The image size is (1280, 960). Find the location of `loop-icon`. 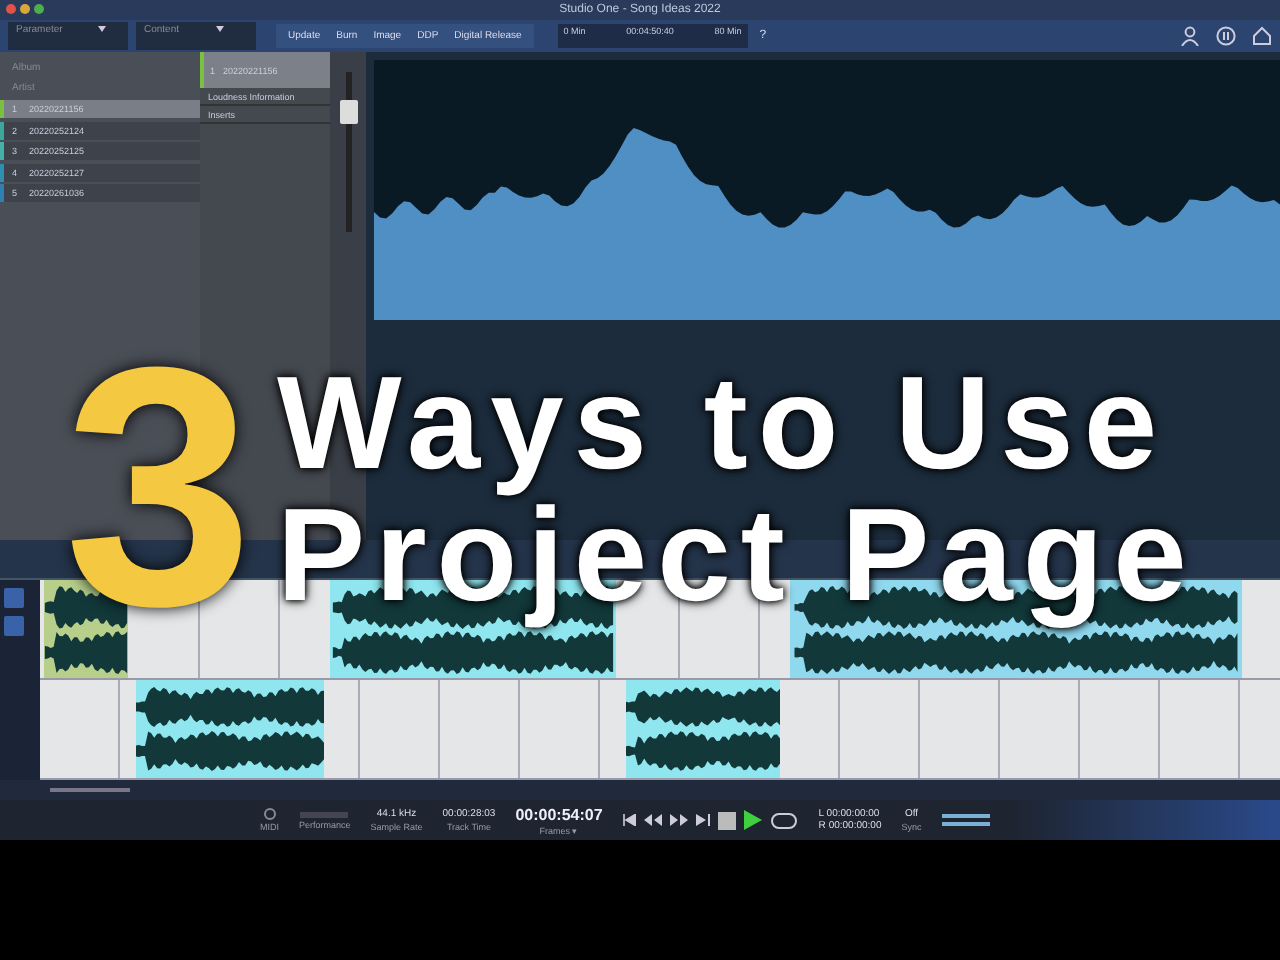

loop-icon is located at coordinates (784, 820).